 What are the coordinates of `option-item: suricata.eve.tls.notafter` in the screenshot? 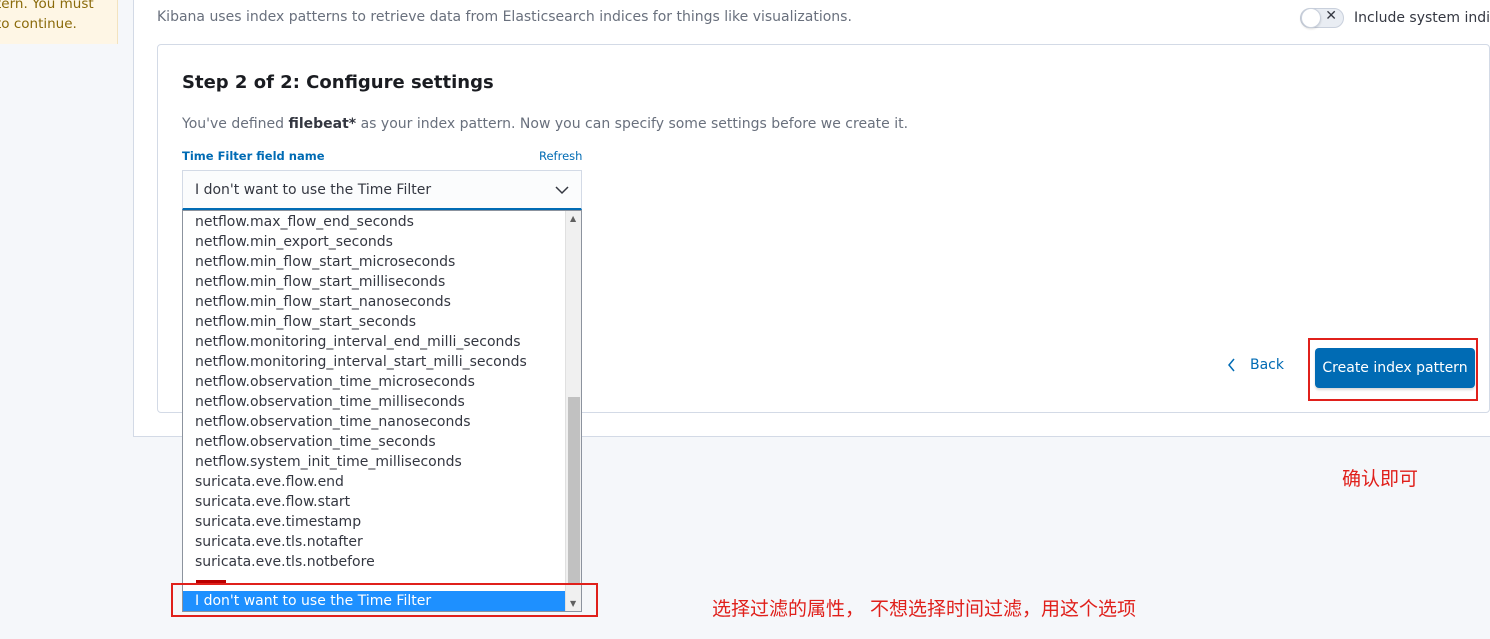 It's located at (382, 542).